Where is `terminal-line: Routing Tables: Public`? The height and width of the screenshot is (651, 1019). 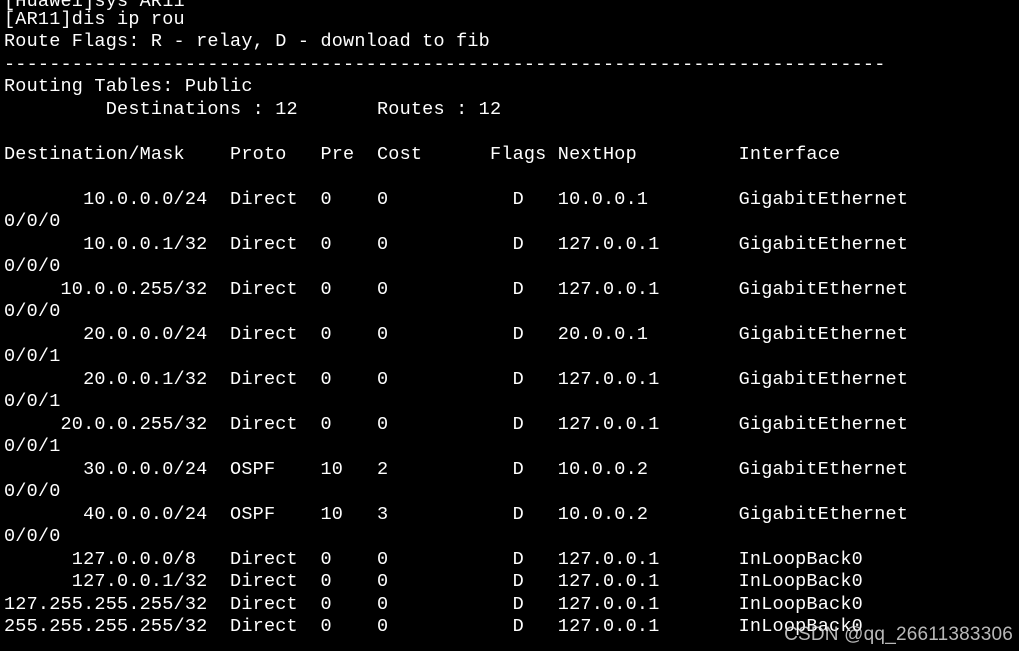
terminal-line: Routing Tables: Public is located at coordinates (128, 86).